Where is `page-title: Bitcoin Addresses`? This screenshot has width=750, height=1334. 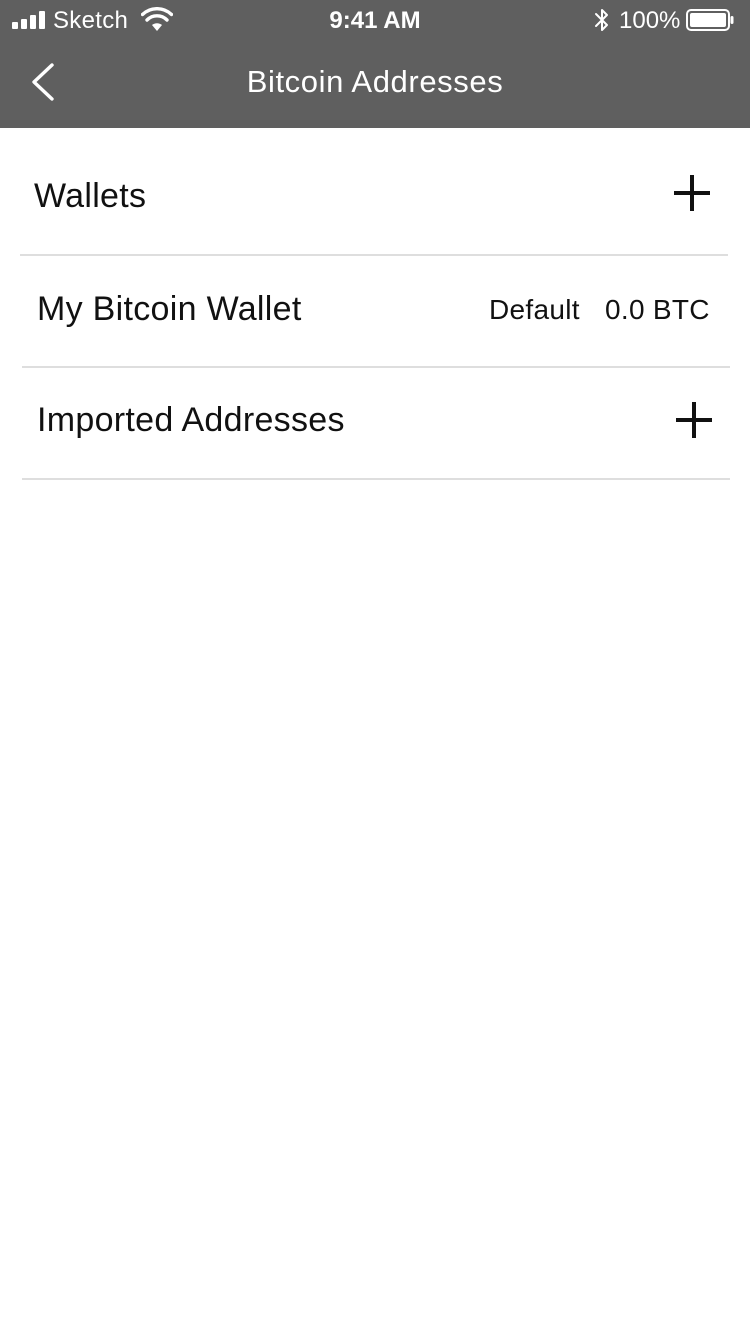
page-title: Bitcoin Addresses is located at coordinates (375, 81).